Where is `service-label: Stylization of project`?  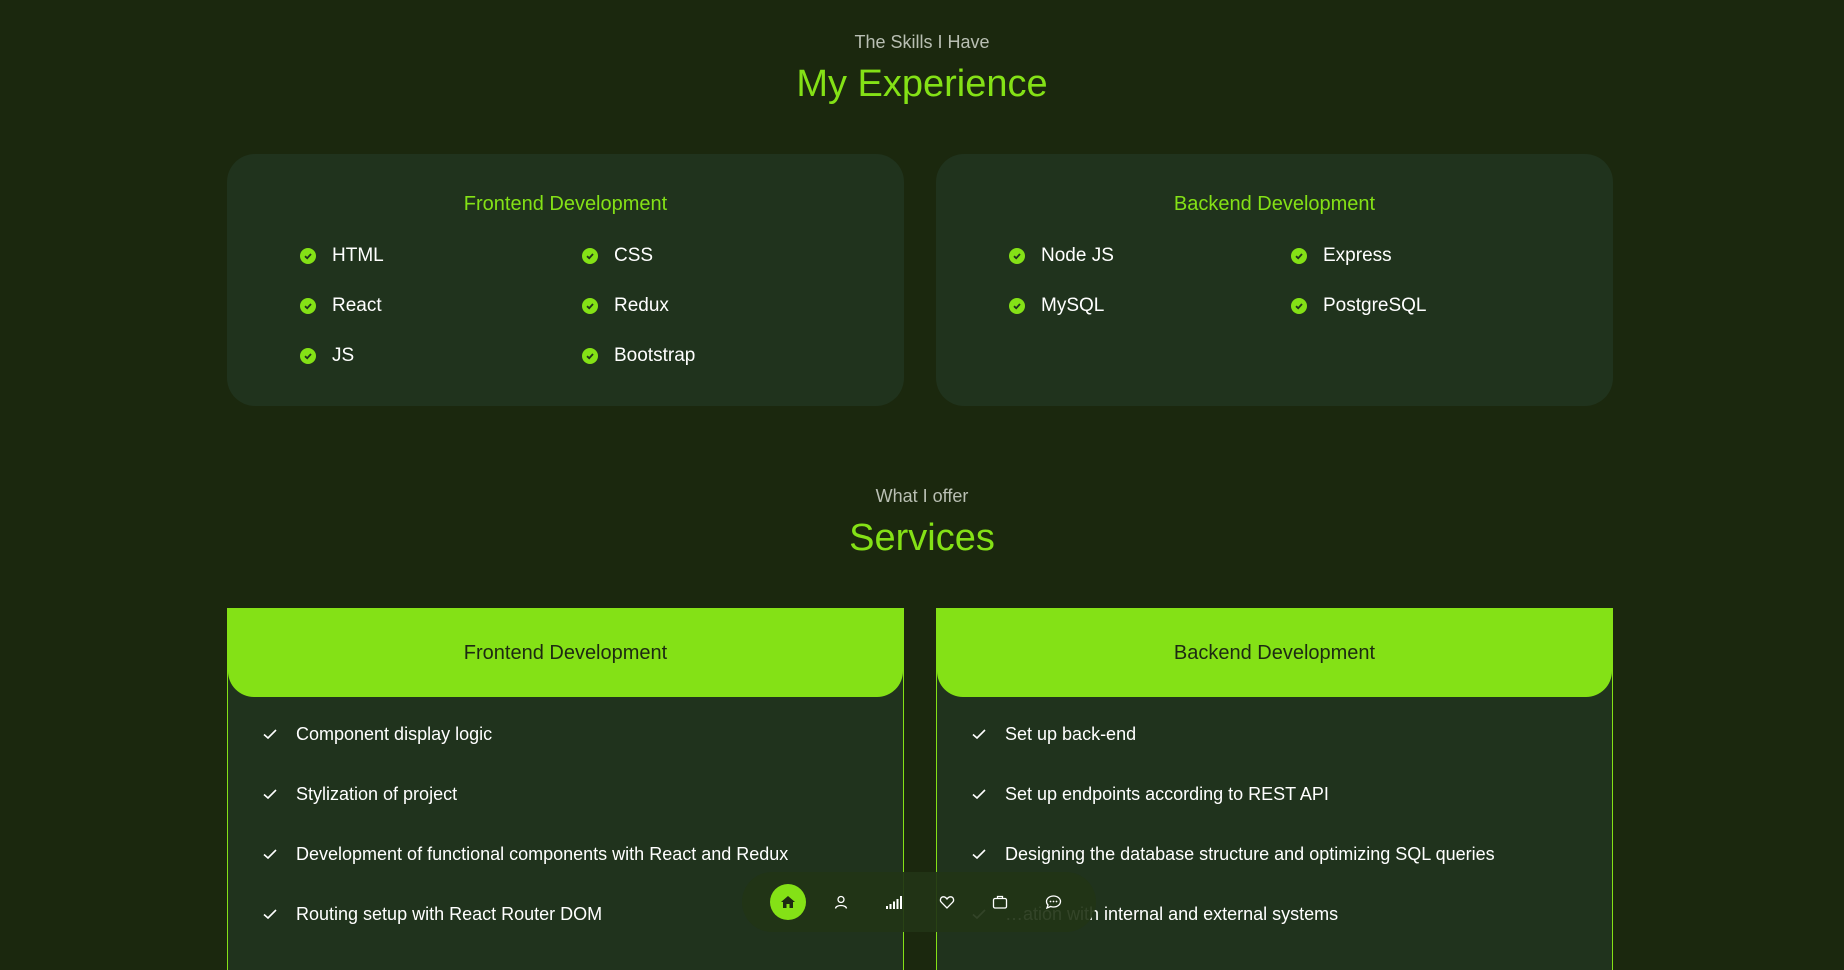 service-label: Stylization of project is located at coordinates (377, 793).